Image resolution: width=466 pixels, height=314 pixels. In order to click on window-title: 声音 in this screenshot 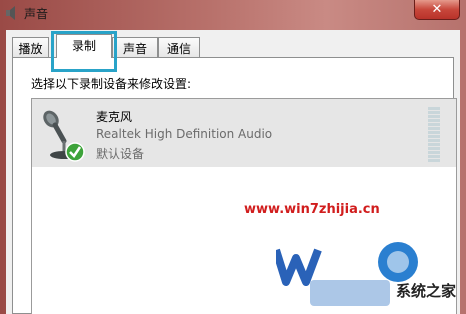, I will do `click(36, 14)`.